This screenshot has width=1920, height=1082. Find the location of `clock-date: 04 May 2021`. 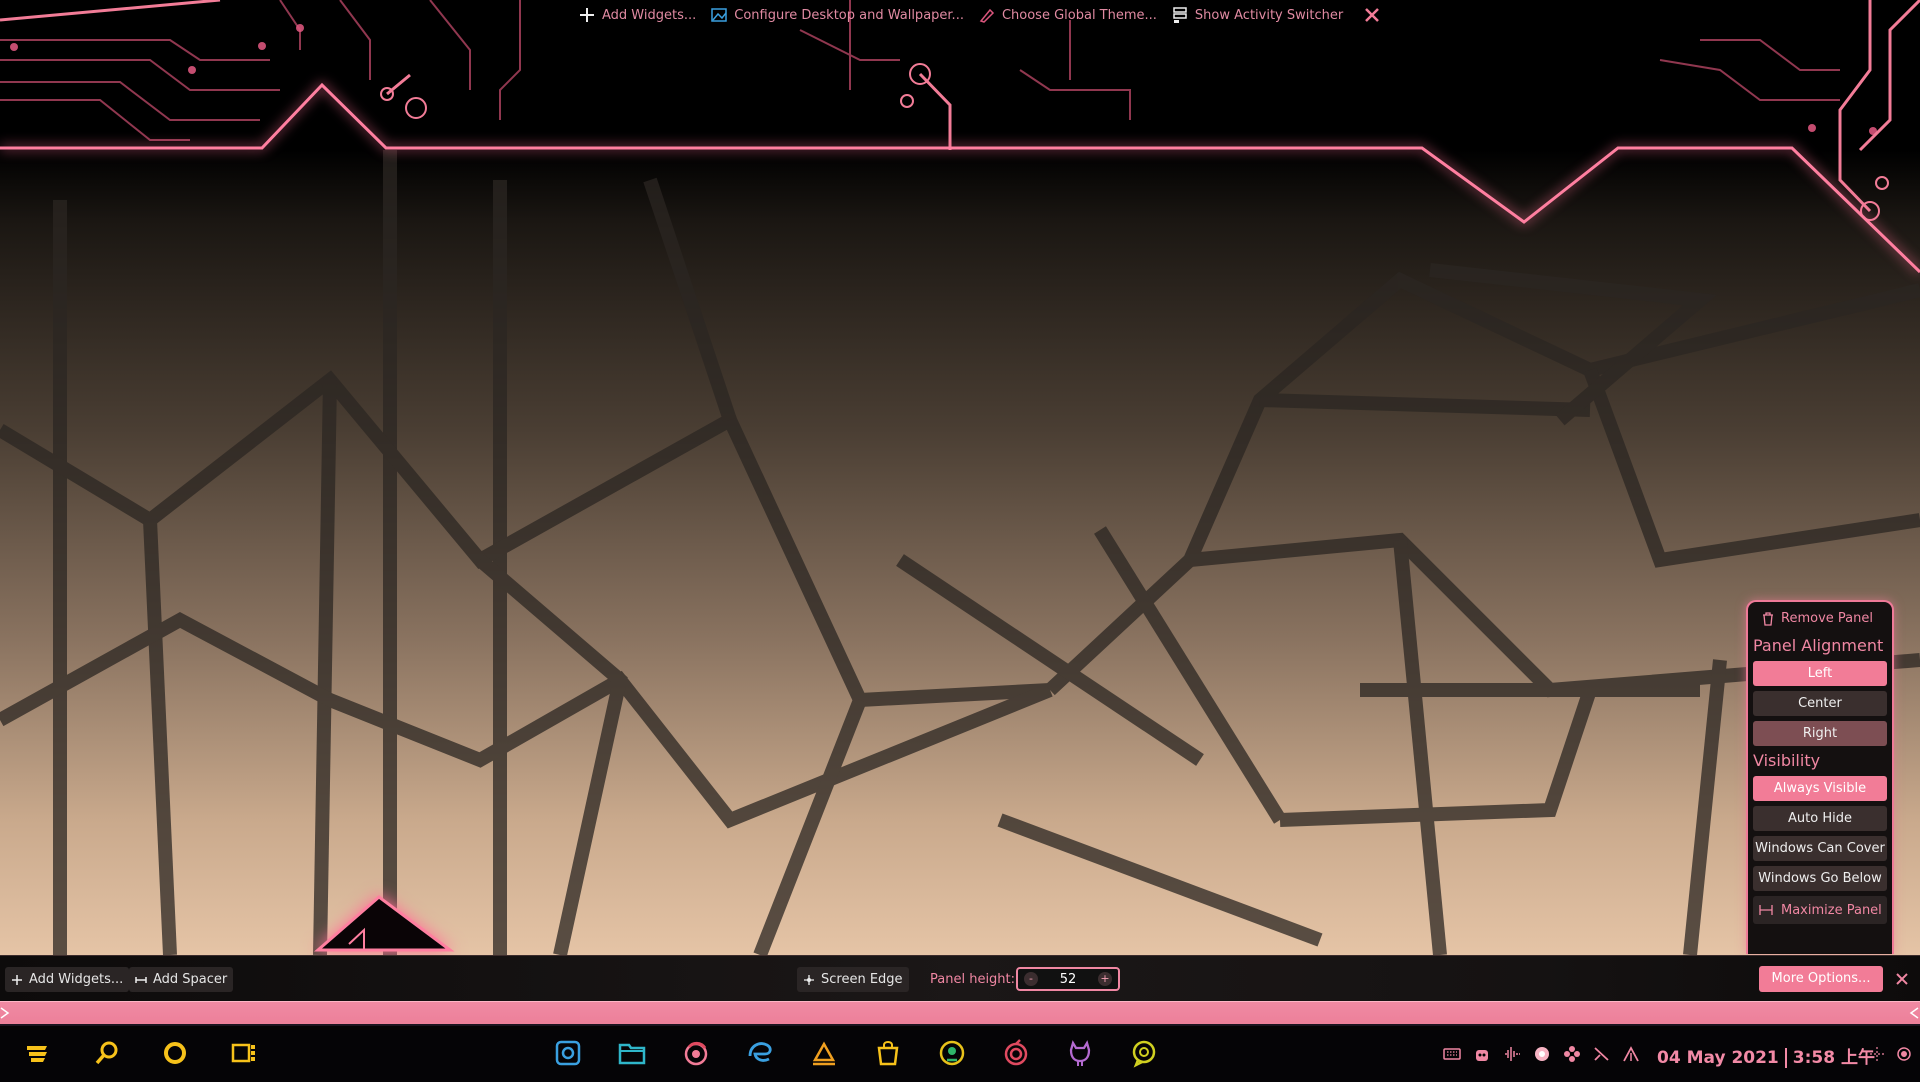

clock-date: 04 May 2021 is located at coordinates (1718, 1058).